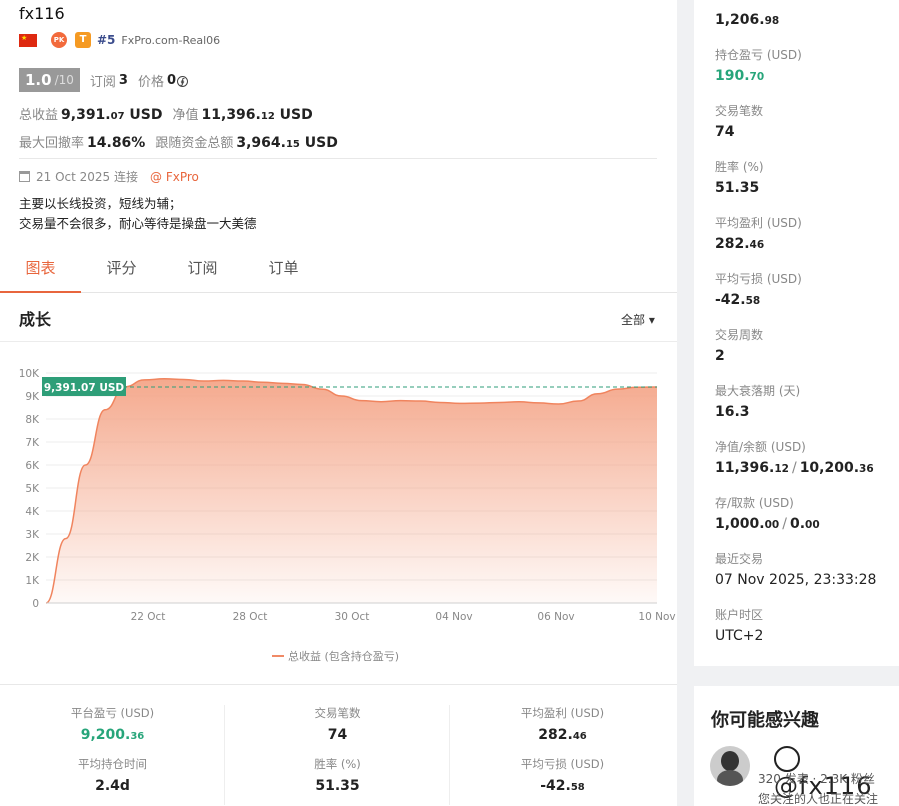 The width and height of the screenshot is (899, 806). I want to click on side-stat-value: 11,396.12/10,200.36, so click(794, 468).